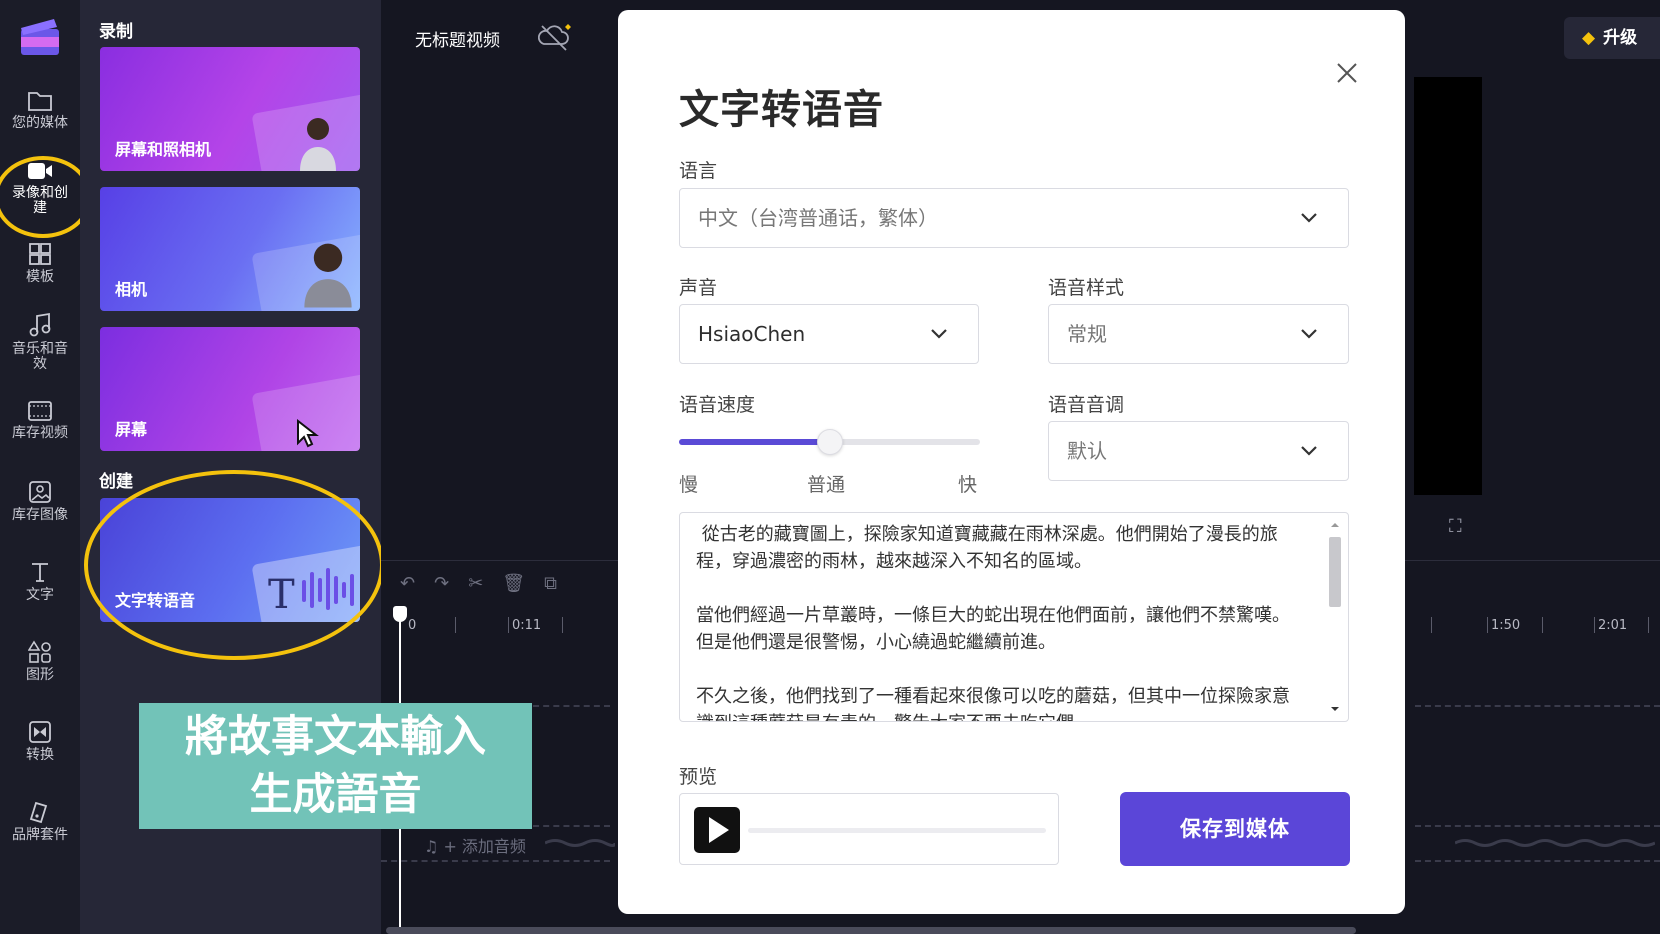  Describe the element at coordinates (116, 482) in the screenshot. I see `create-section-title: 创建` at that location.